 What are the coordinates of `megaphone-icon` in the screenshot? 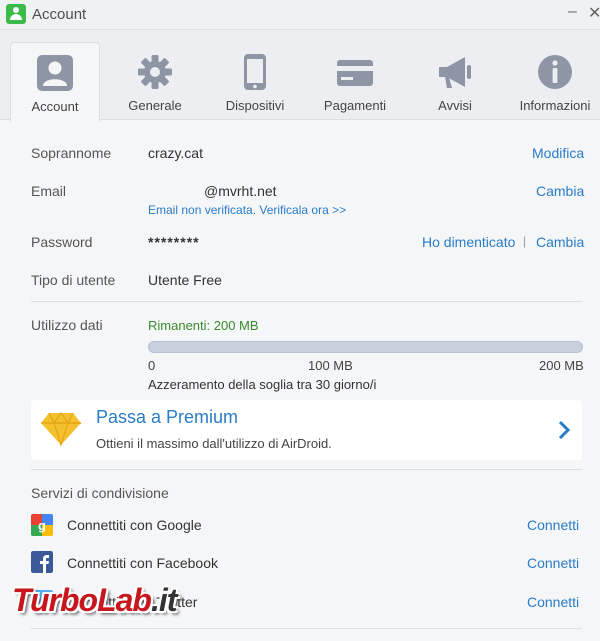 It's located at (455, 72).